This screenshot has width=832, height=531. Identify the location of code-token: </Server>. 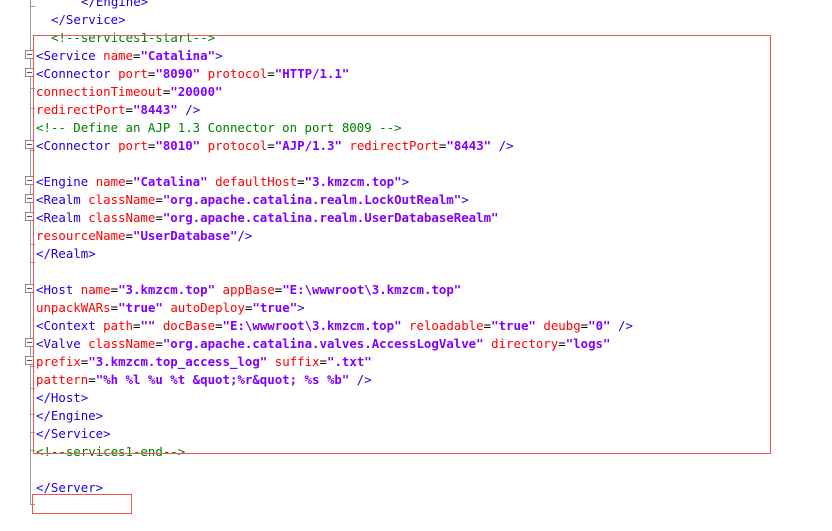
(70, 487).